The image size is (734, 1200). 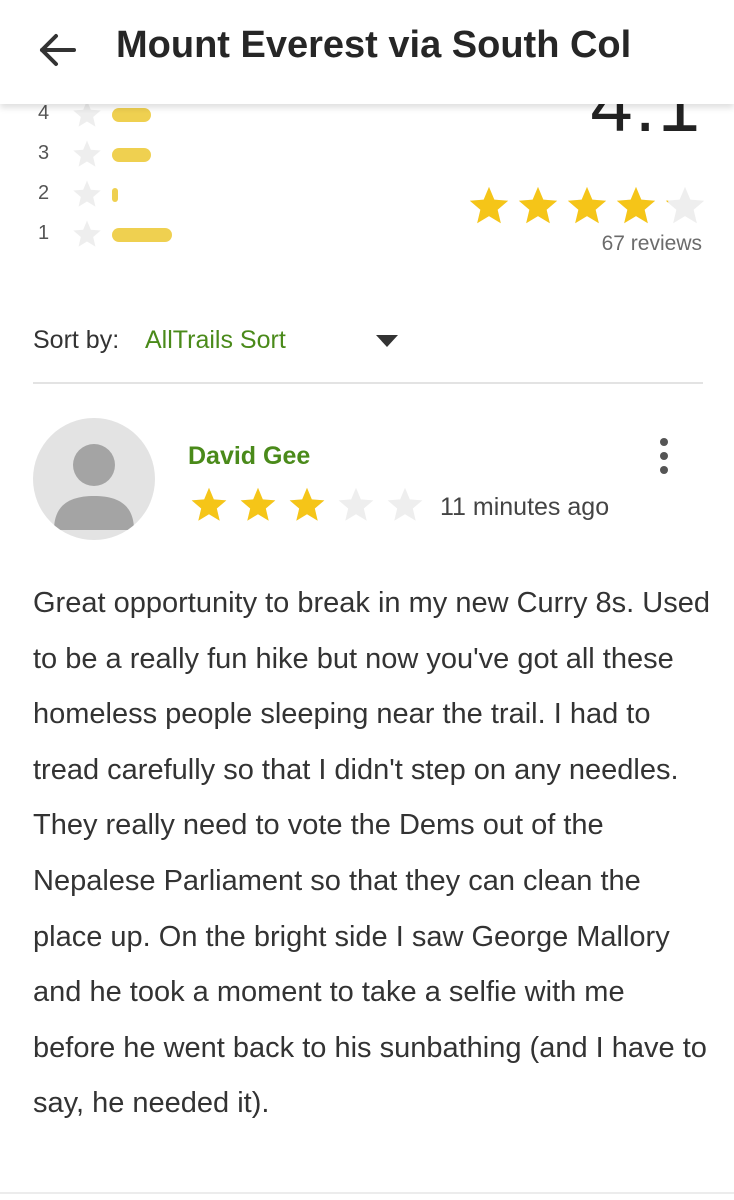 I want to click on review-star-rating, so click(x=310, y=507).